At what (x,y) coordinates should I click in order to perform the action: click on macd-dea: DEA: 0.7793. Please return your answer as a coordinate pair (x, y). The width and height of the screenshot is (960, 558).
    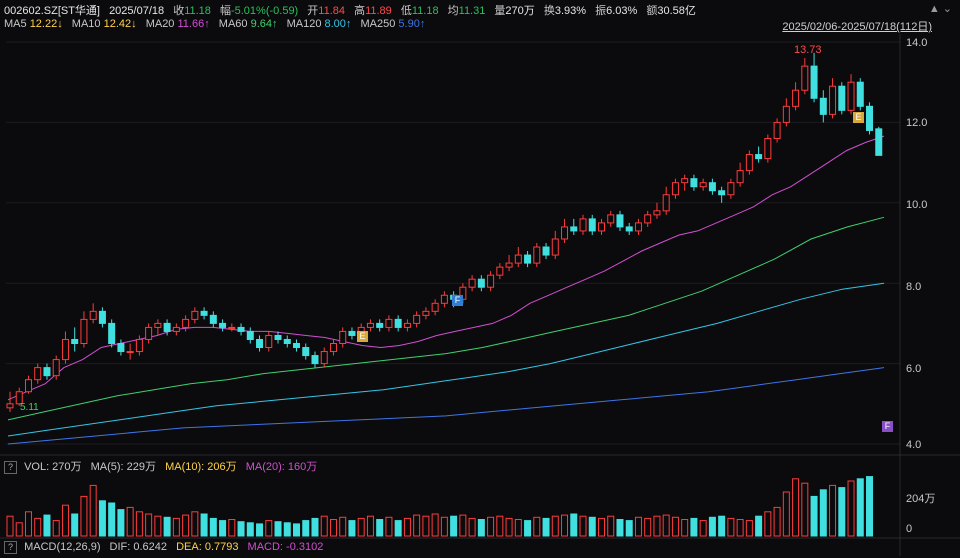
    Looking at the image, I should click on (207, 547).